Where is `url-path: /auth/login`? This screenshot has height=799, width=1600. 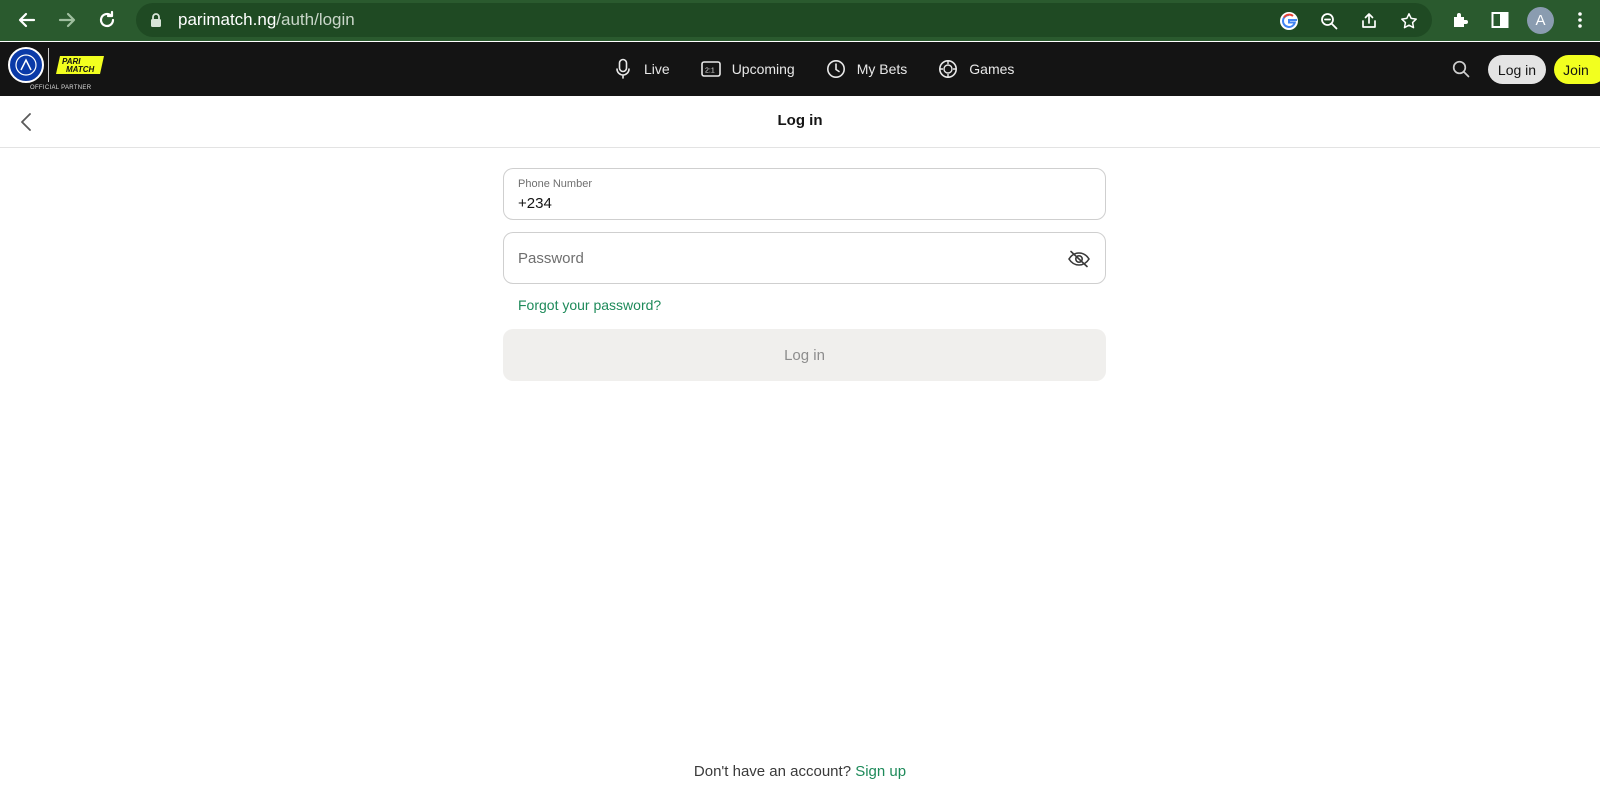
url-path: /auth/login is located at coordinates (315, 19).